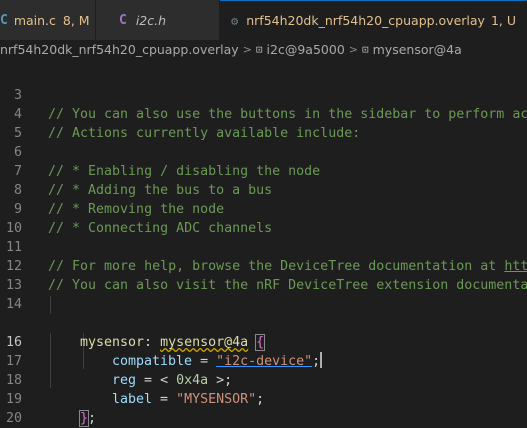 The image size is (527, 428). Describe the element at coordinates (365, 20) in the screenshot. I see `tab-label: nrf54h20dk_nrf54h20_cpuapp.overlay` at that location.